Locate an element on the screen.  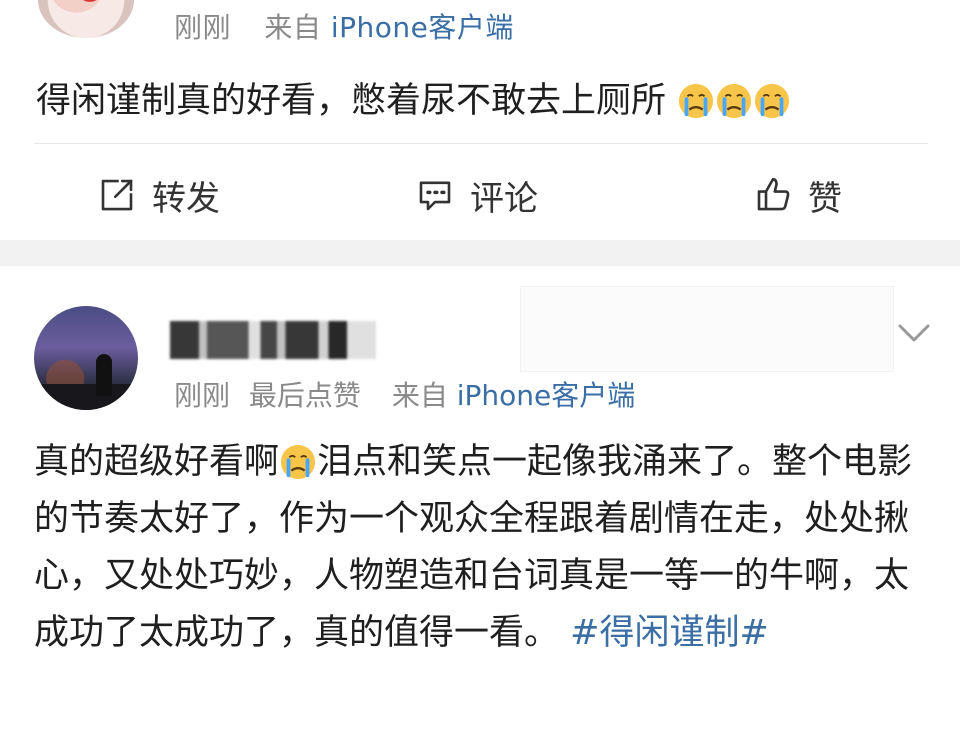
comment-icon is located at coordinates (435, 196).